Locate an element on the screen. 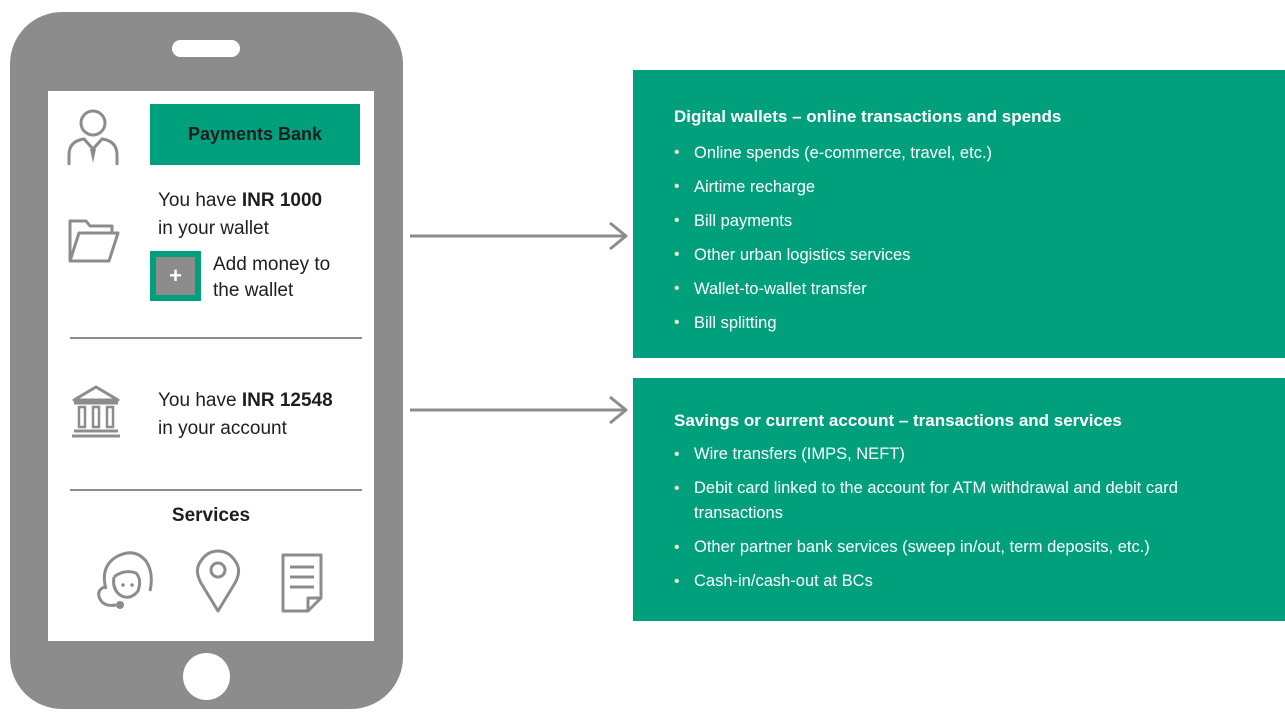 The width and height of the screenshot is (1285, 713). list-item: Wire transfers (IMPS, NEFT) is located at coordinates (979, 454).